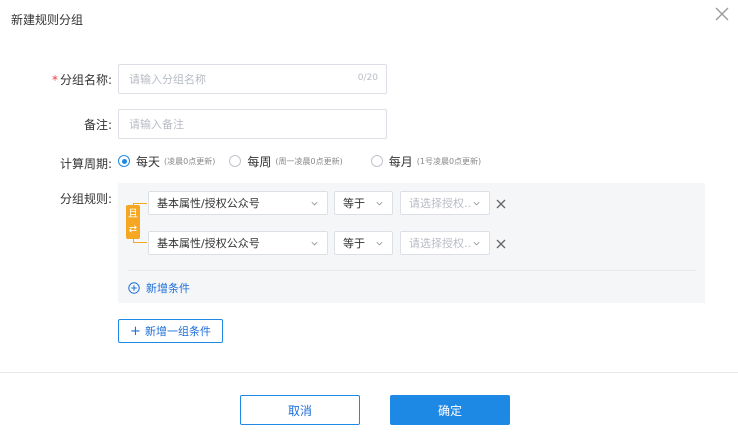  What do you see at coordinates (134, 288) in the screenshot?
I see `plus-circle-icon` at bounding box center [134, 288].